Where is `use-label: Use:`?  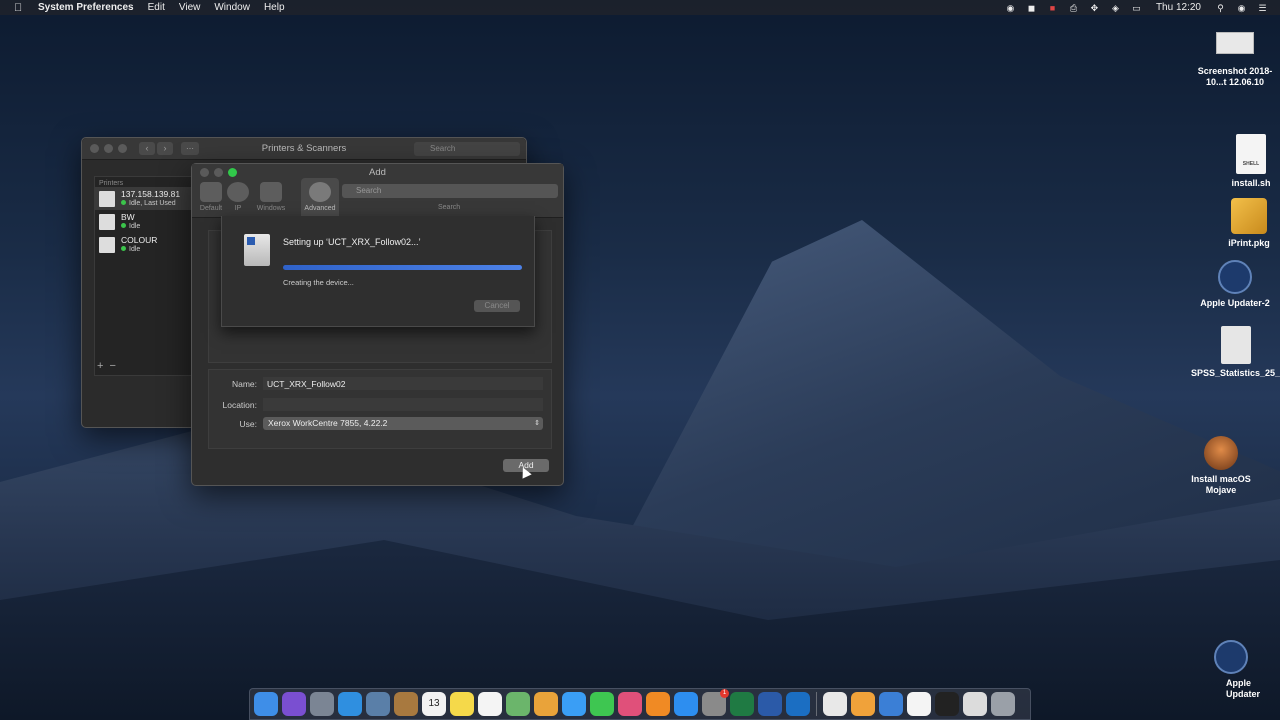 use-label: Use: is located at coordinates (248, 423).